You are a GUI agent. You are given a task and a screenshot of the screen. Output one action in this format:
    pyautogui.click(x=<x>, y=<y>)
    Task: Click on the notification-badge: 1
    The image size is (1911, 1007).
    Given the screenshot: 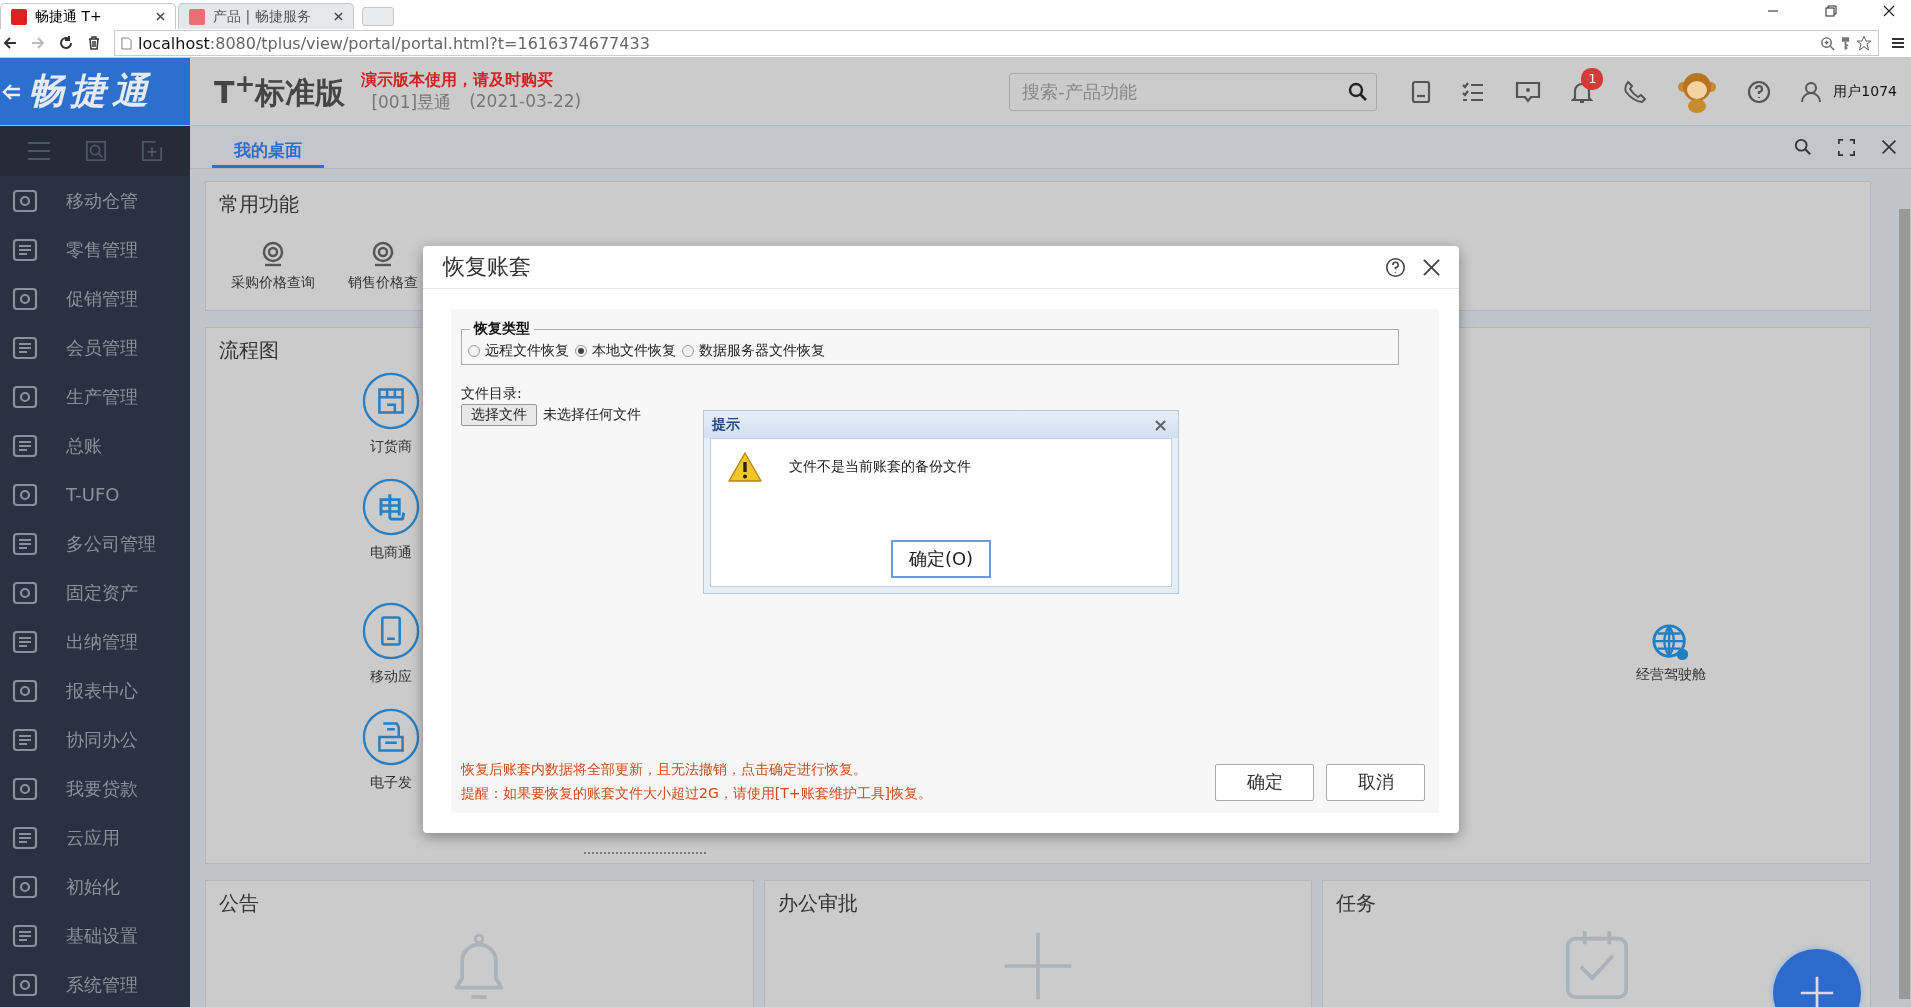 What is the action you would take?
    pyautogui.click(x=1592, y=78)
    